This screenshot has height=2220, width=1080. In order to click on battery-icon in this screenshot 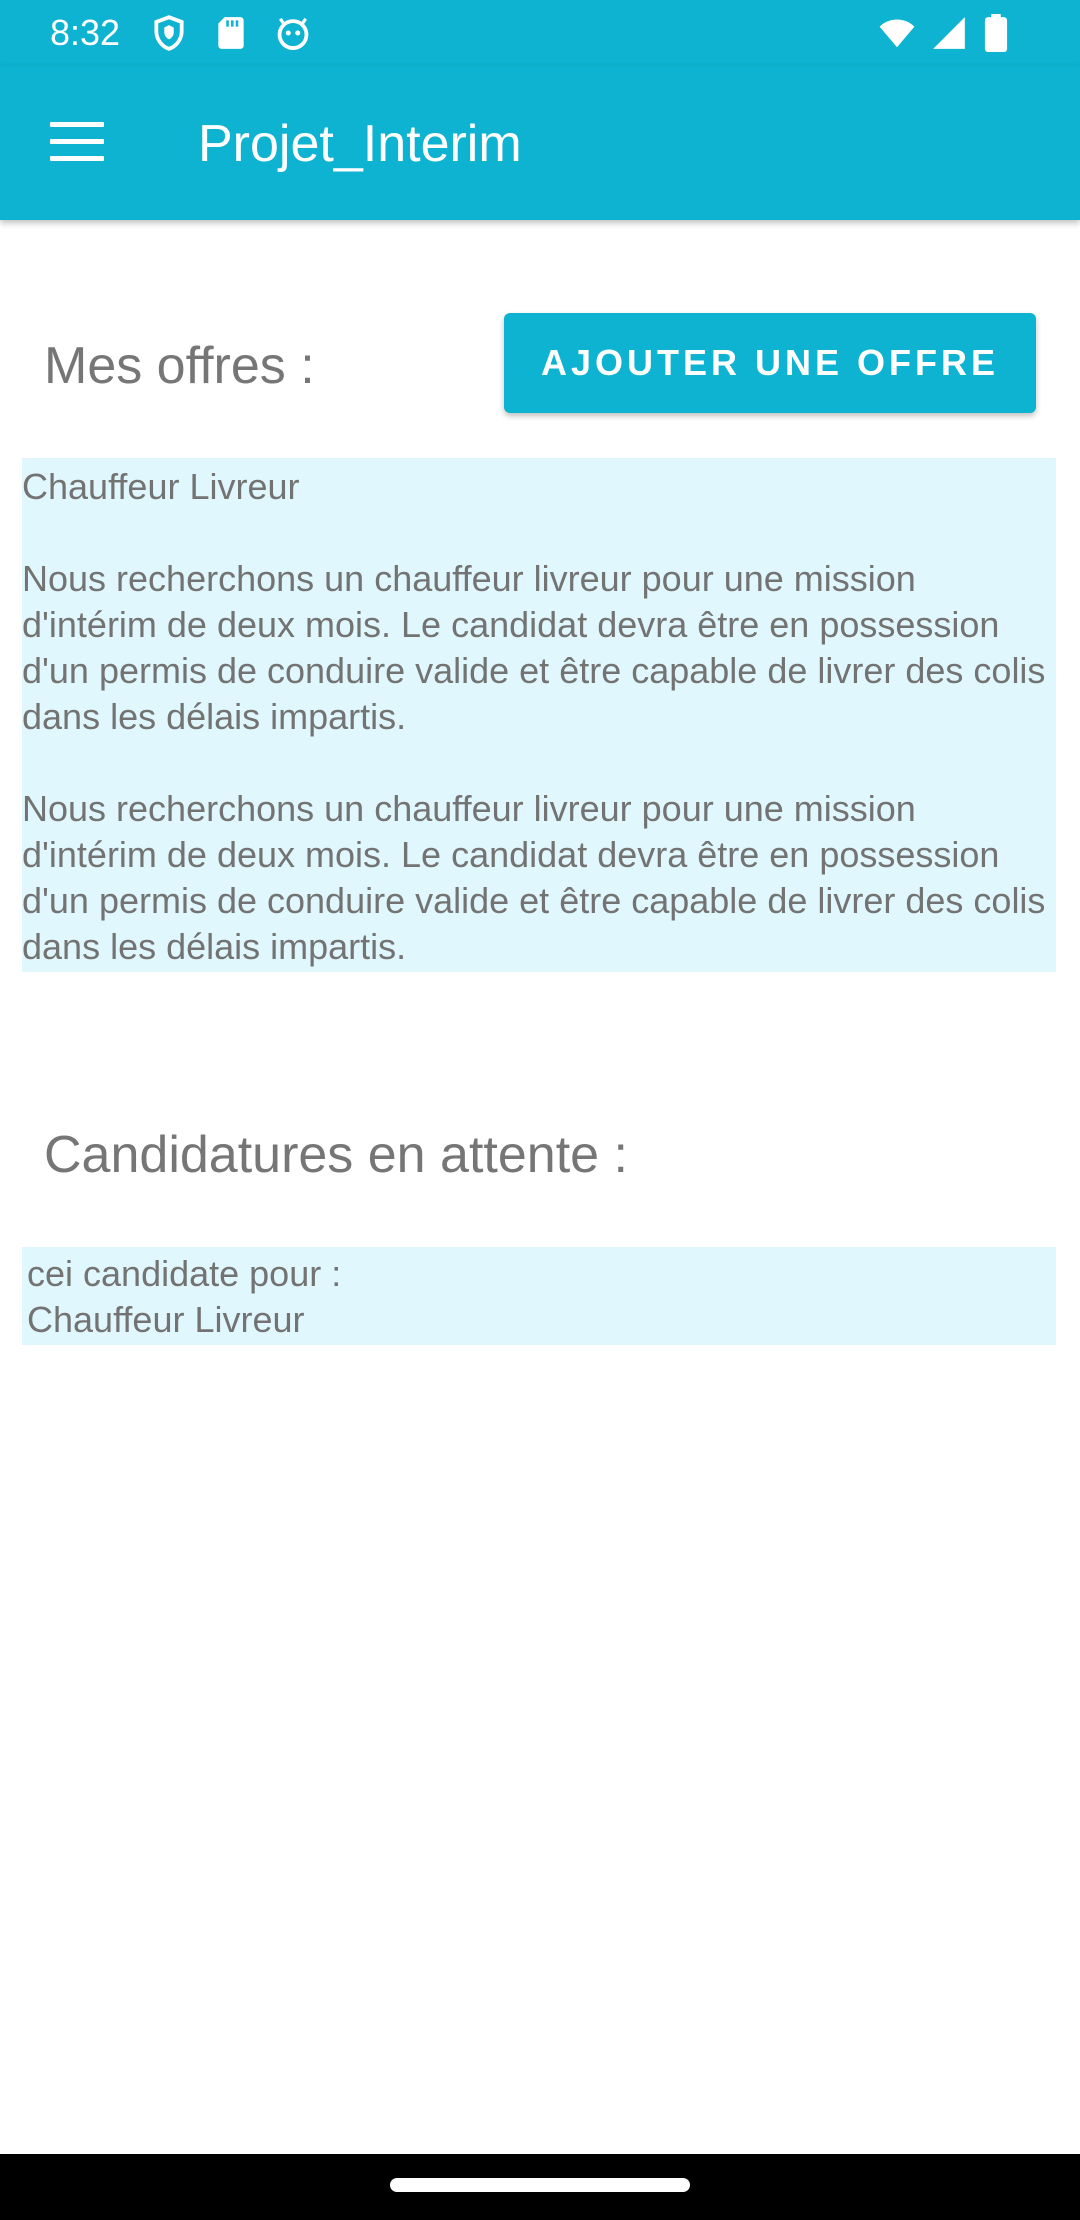, I will do `click(996, 33)`.